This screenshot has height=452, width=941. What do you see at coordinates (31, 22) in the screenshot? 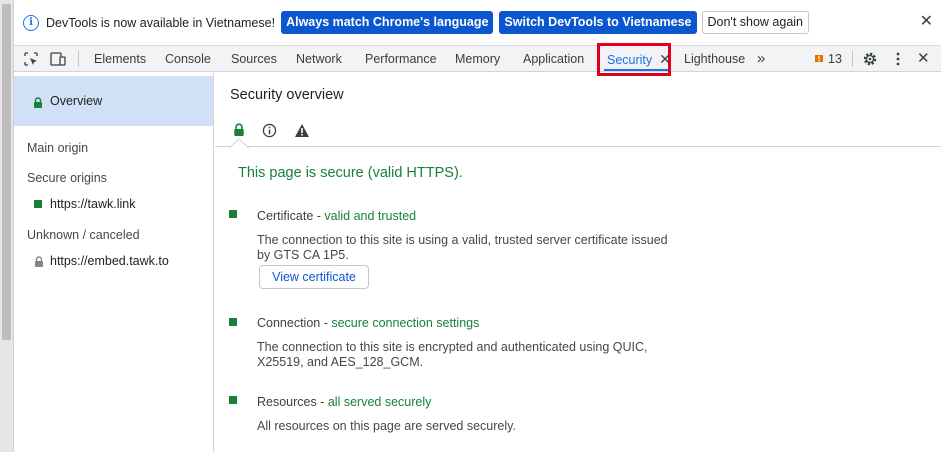
I see `info-icon: i` at bounding box center [31, 22].